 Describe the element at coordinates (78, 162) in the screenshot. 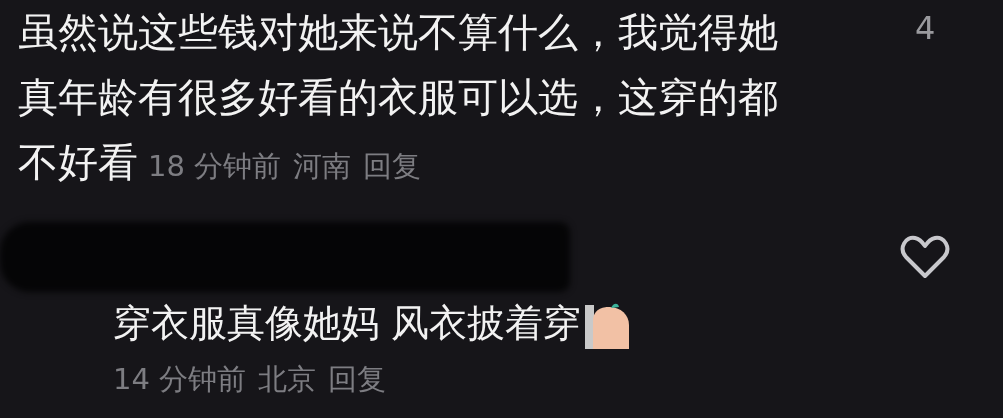

I see `comment-text: 不好看` at that location.